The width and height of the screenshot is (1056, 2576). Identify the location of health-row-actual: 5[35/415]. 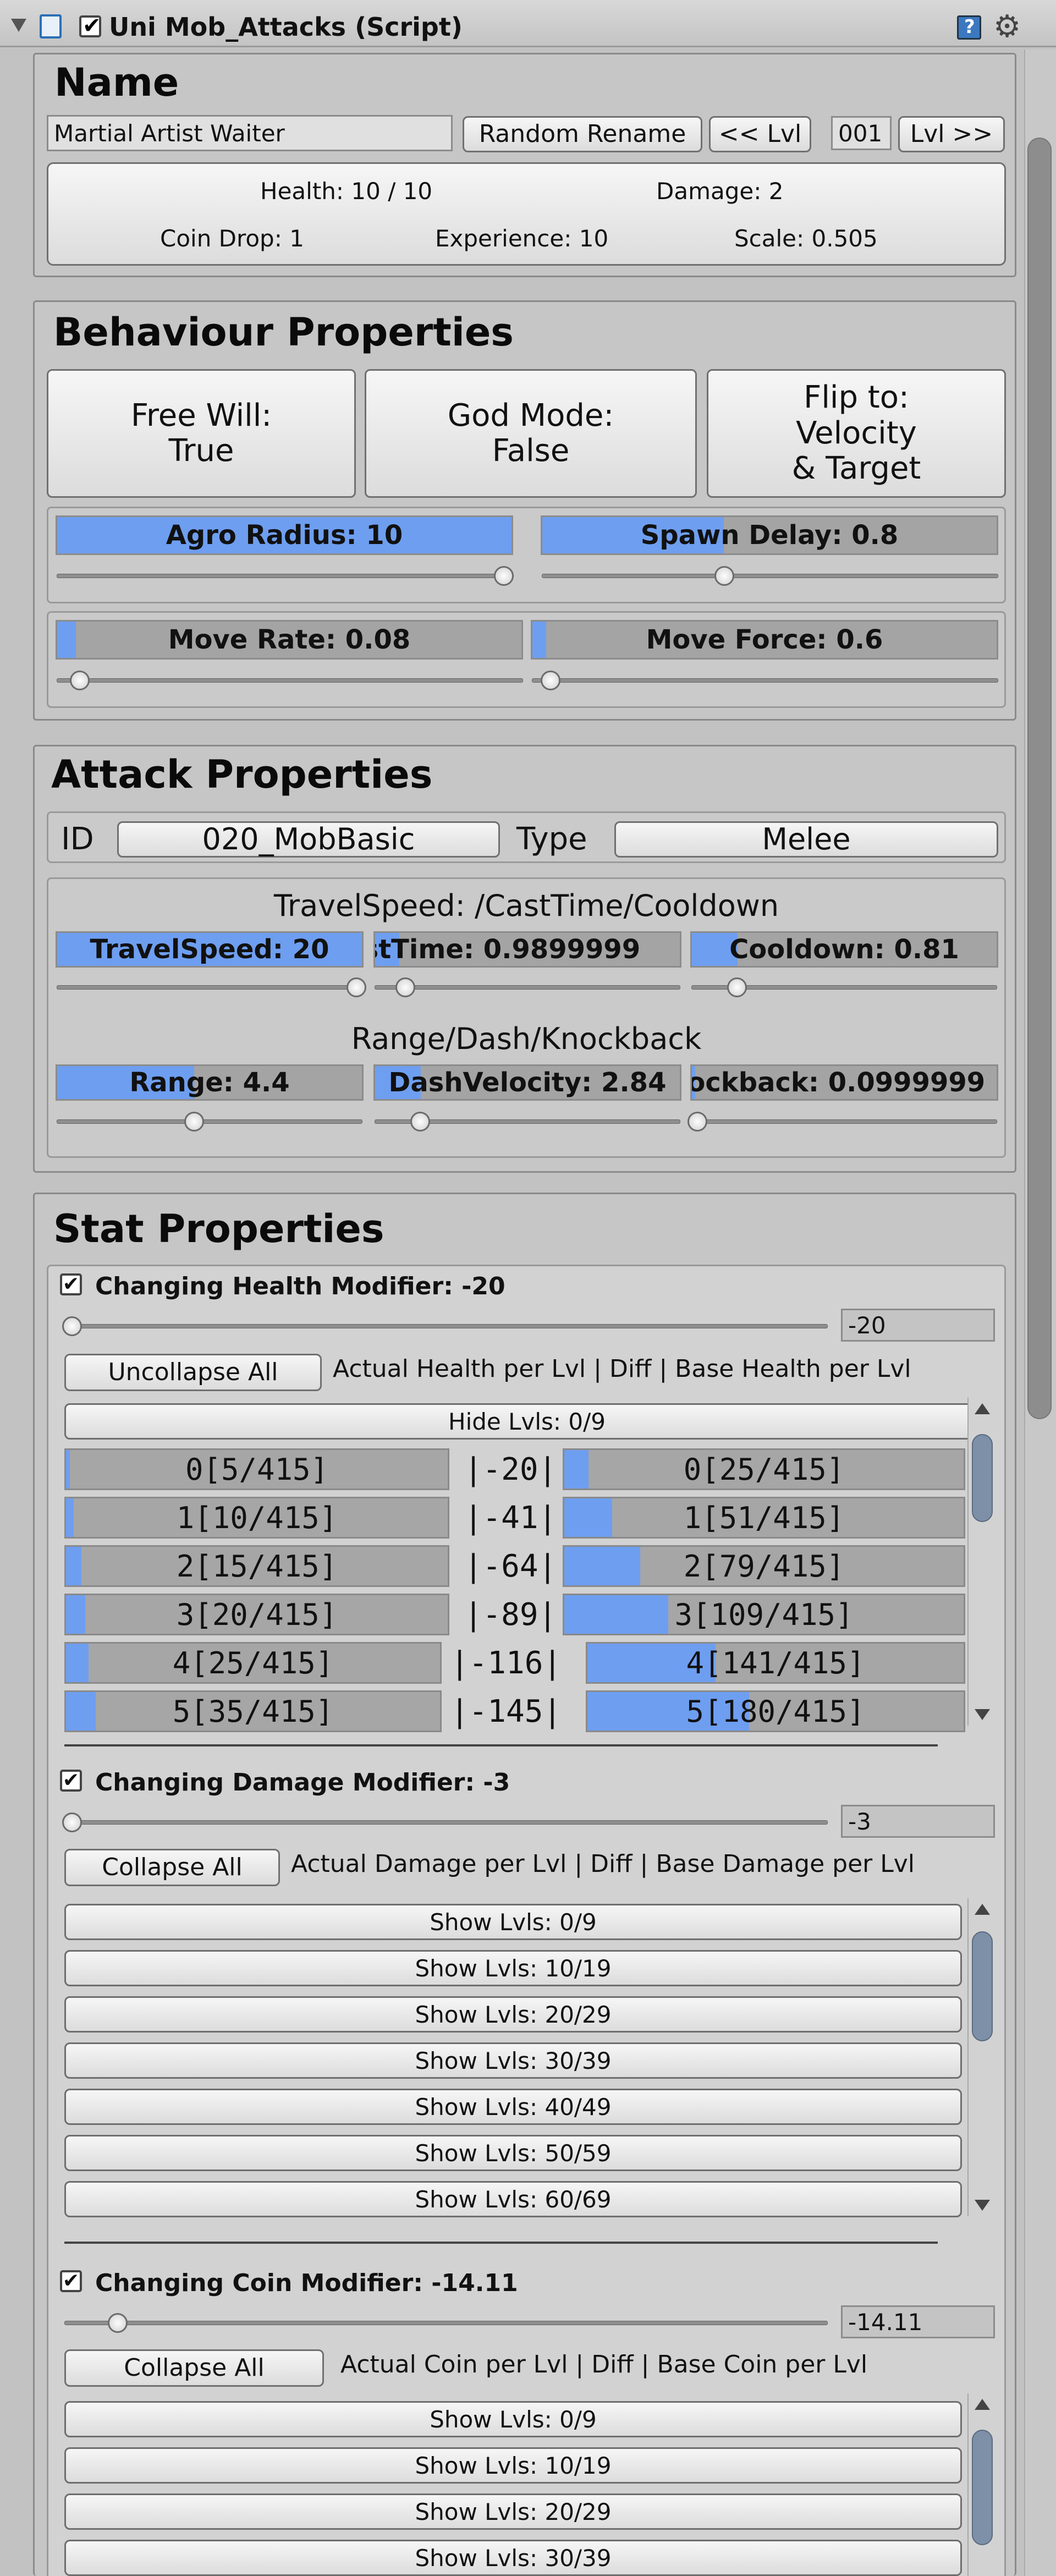
(253, 1711).